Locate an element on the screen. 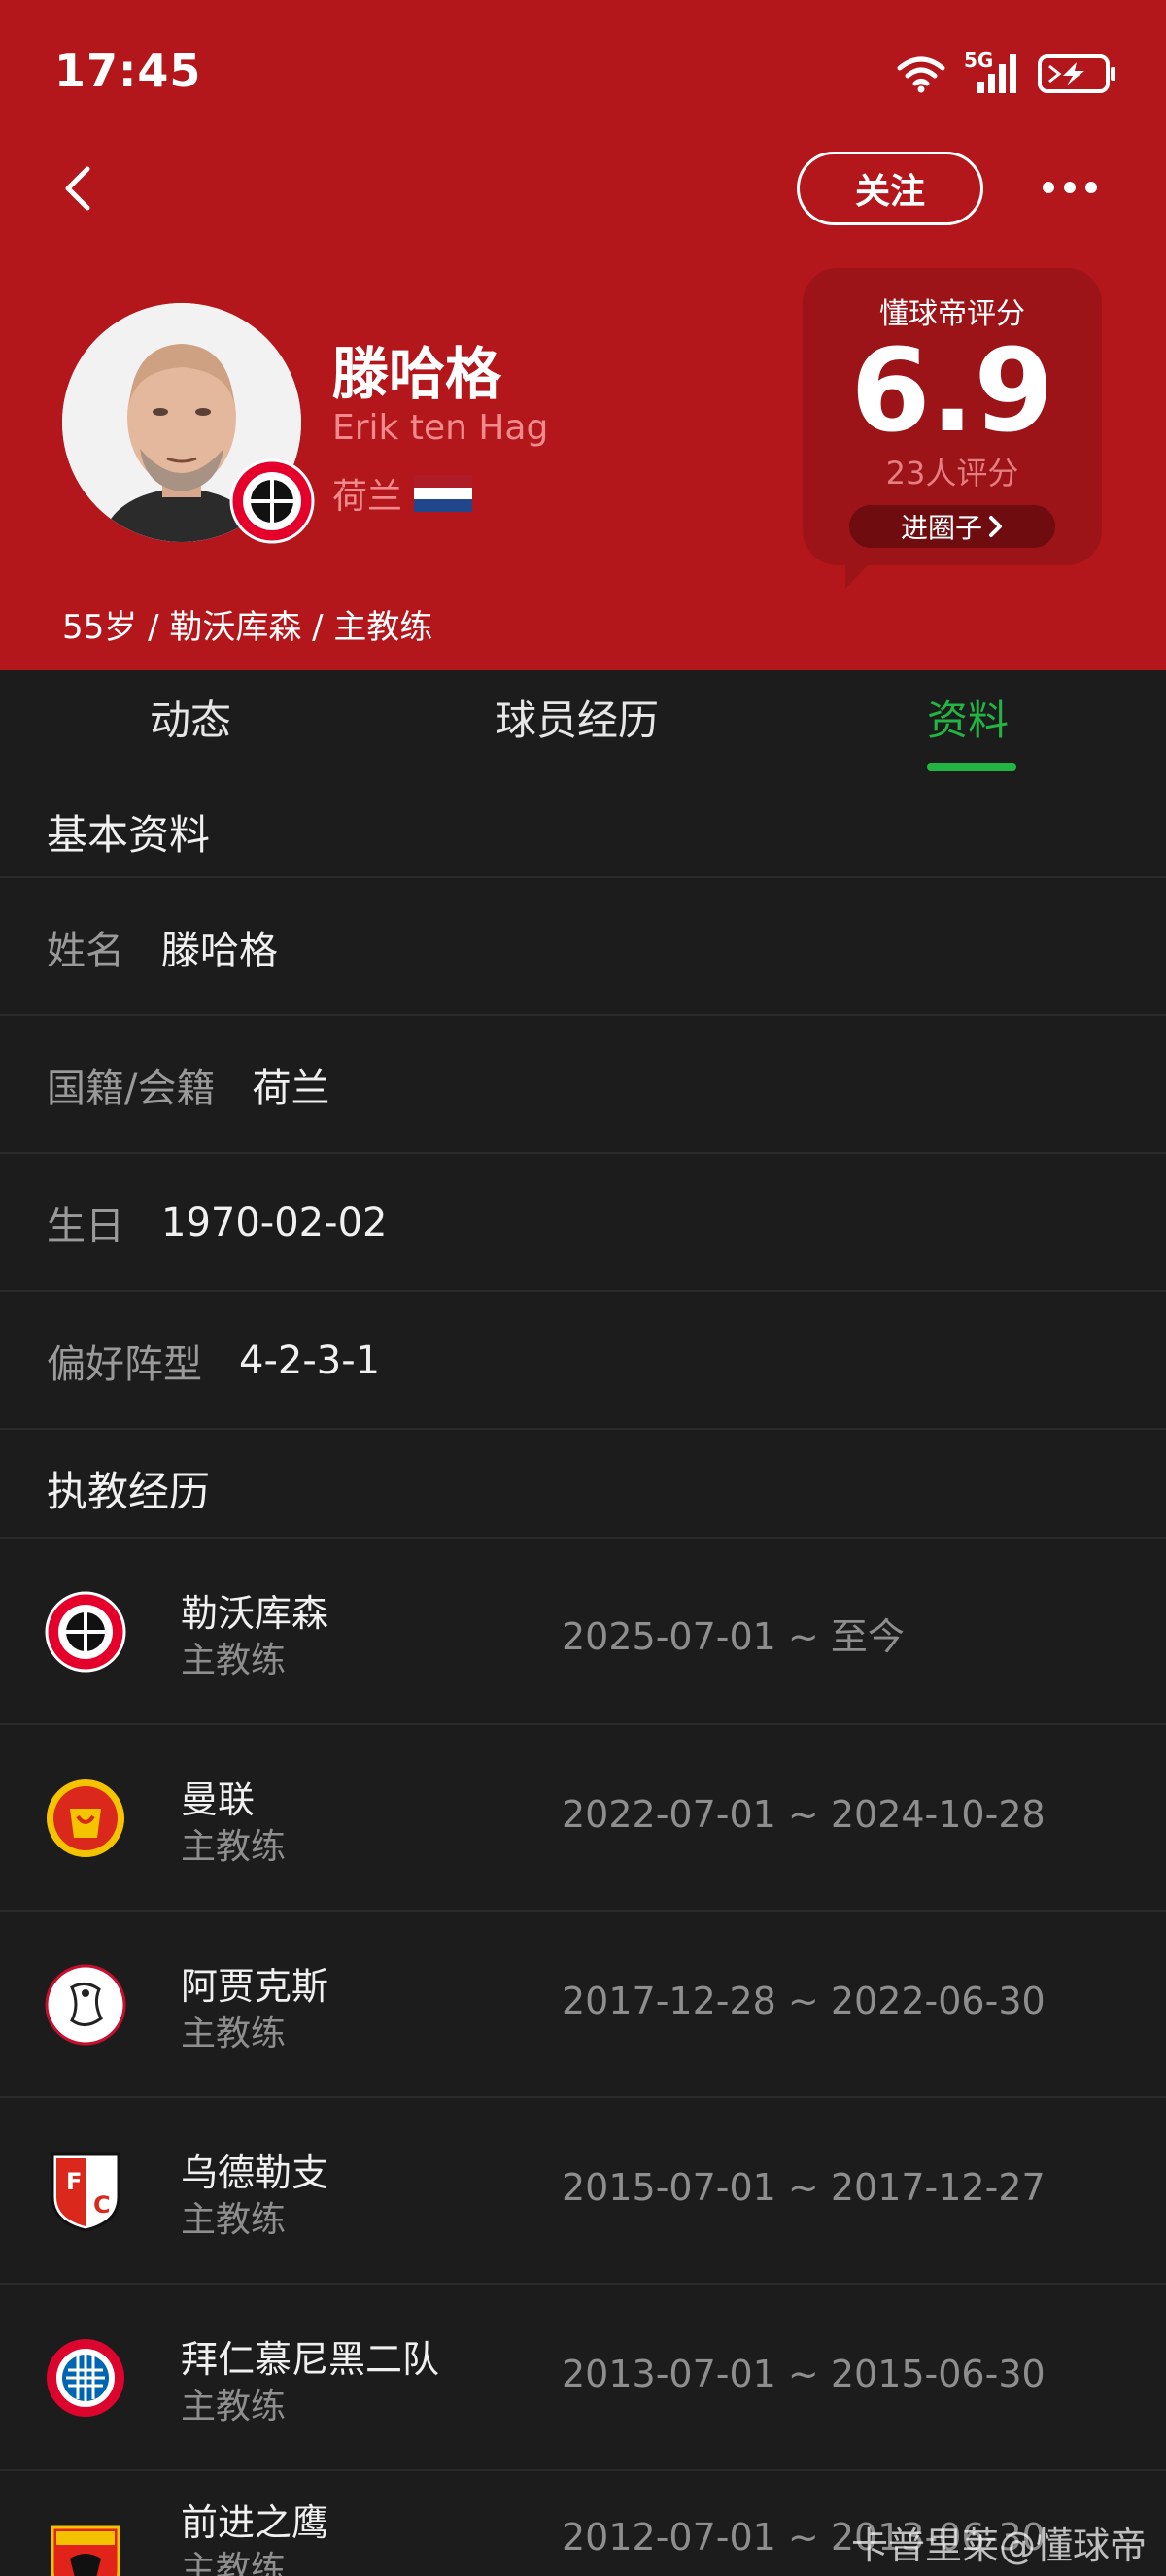 Image resolution: width=1166 pixels, height=2576 pixels. info-label: 生日 is located at coordinates (85, 1226).